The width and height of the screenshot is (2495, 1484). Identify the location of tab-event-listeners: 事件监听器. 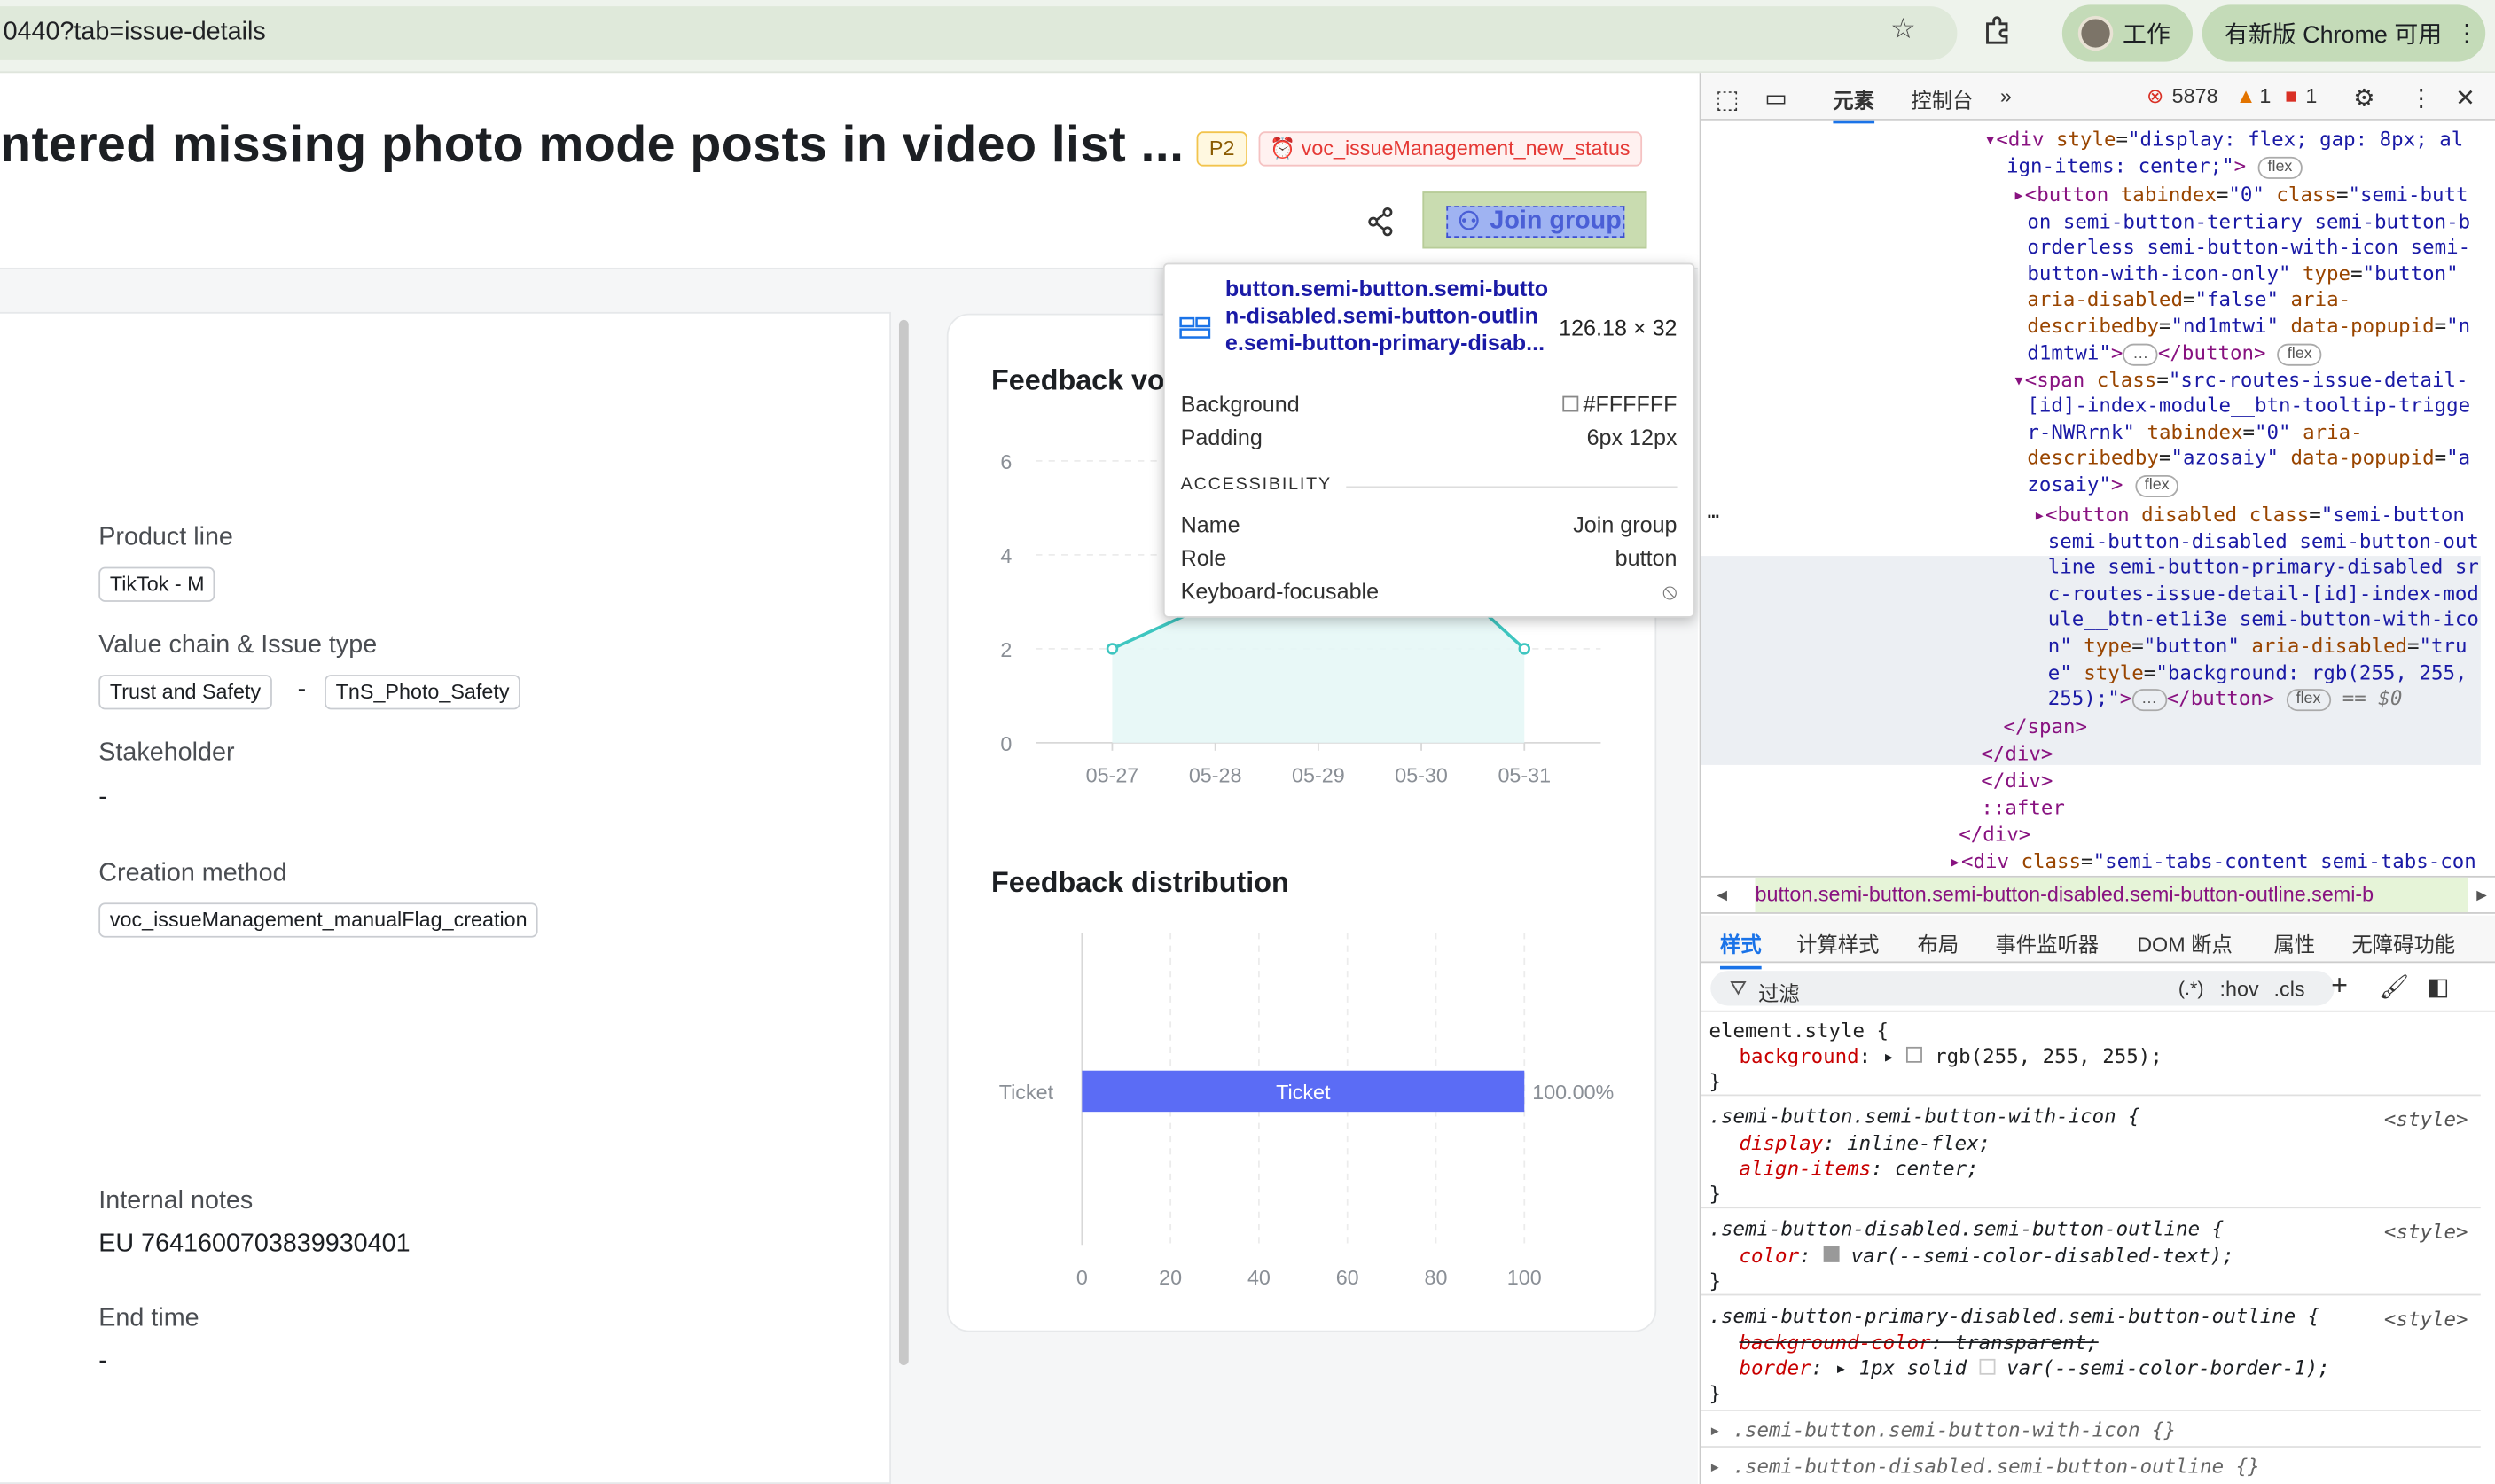
(2047, 943).